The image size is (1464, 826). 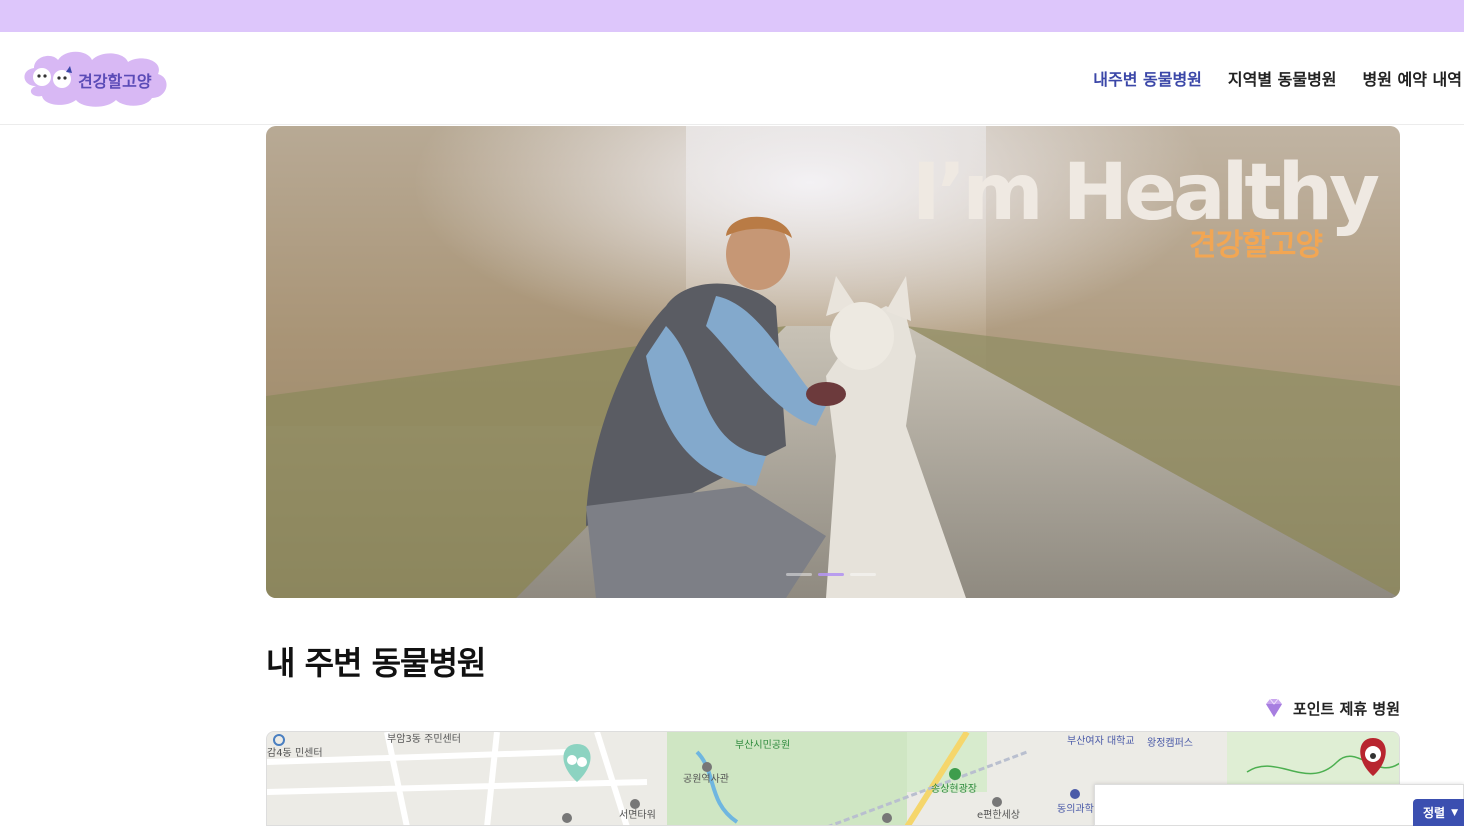 I want to click on map-label: 부산시민공원, so click(x=763, y=745).